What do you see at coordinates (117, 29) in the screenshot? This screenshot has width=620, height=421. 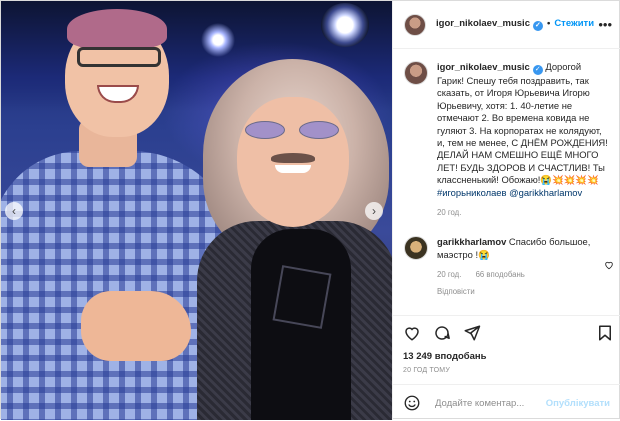 I see `photo-person-left-hair` at bounding box center [117, 29].